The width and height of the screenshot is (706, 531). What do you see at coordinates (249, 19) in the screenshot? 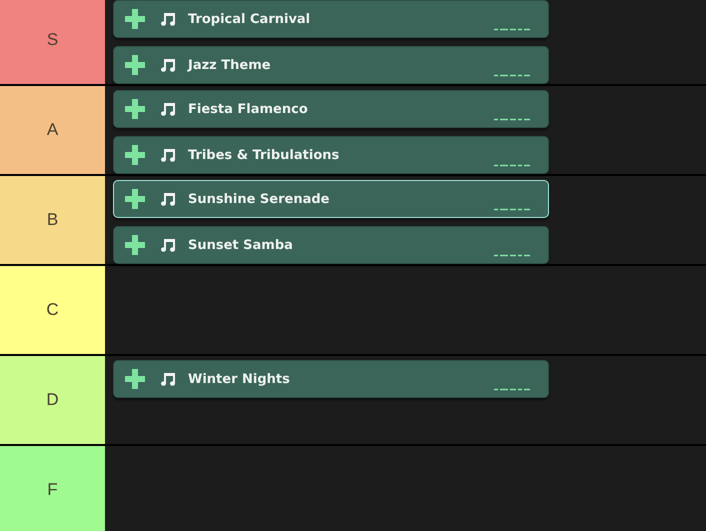
I see `song-title: Tropical Carnival` at bounding box center [249, 19].